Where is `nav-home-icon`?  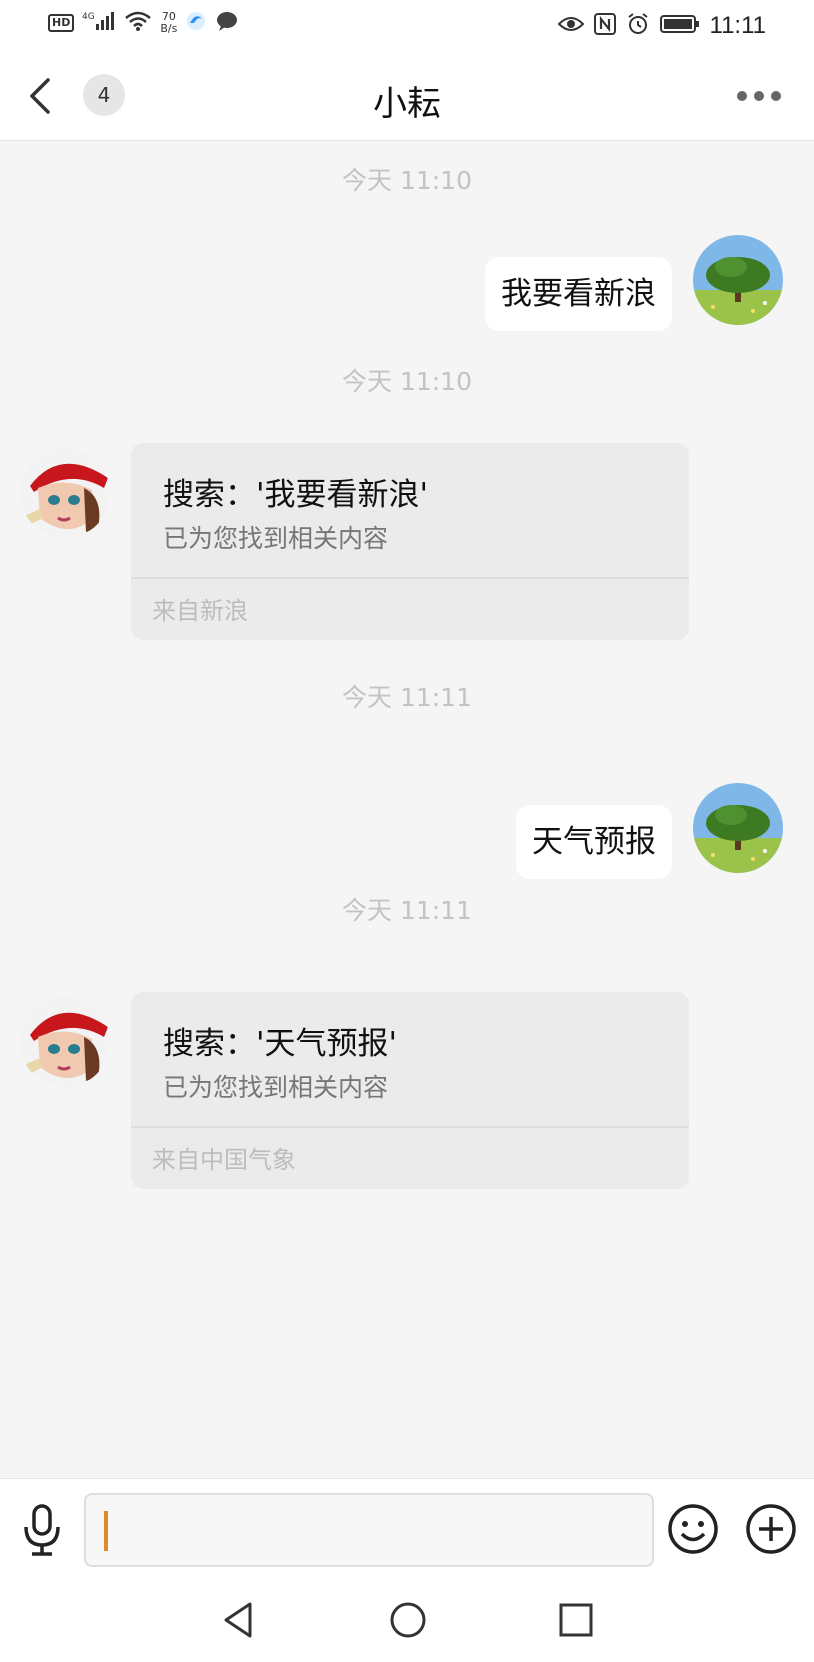
nav-home-icon is located at coordinates (408, 1620).